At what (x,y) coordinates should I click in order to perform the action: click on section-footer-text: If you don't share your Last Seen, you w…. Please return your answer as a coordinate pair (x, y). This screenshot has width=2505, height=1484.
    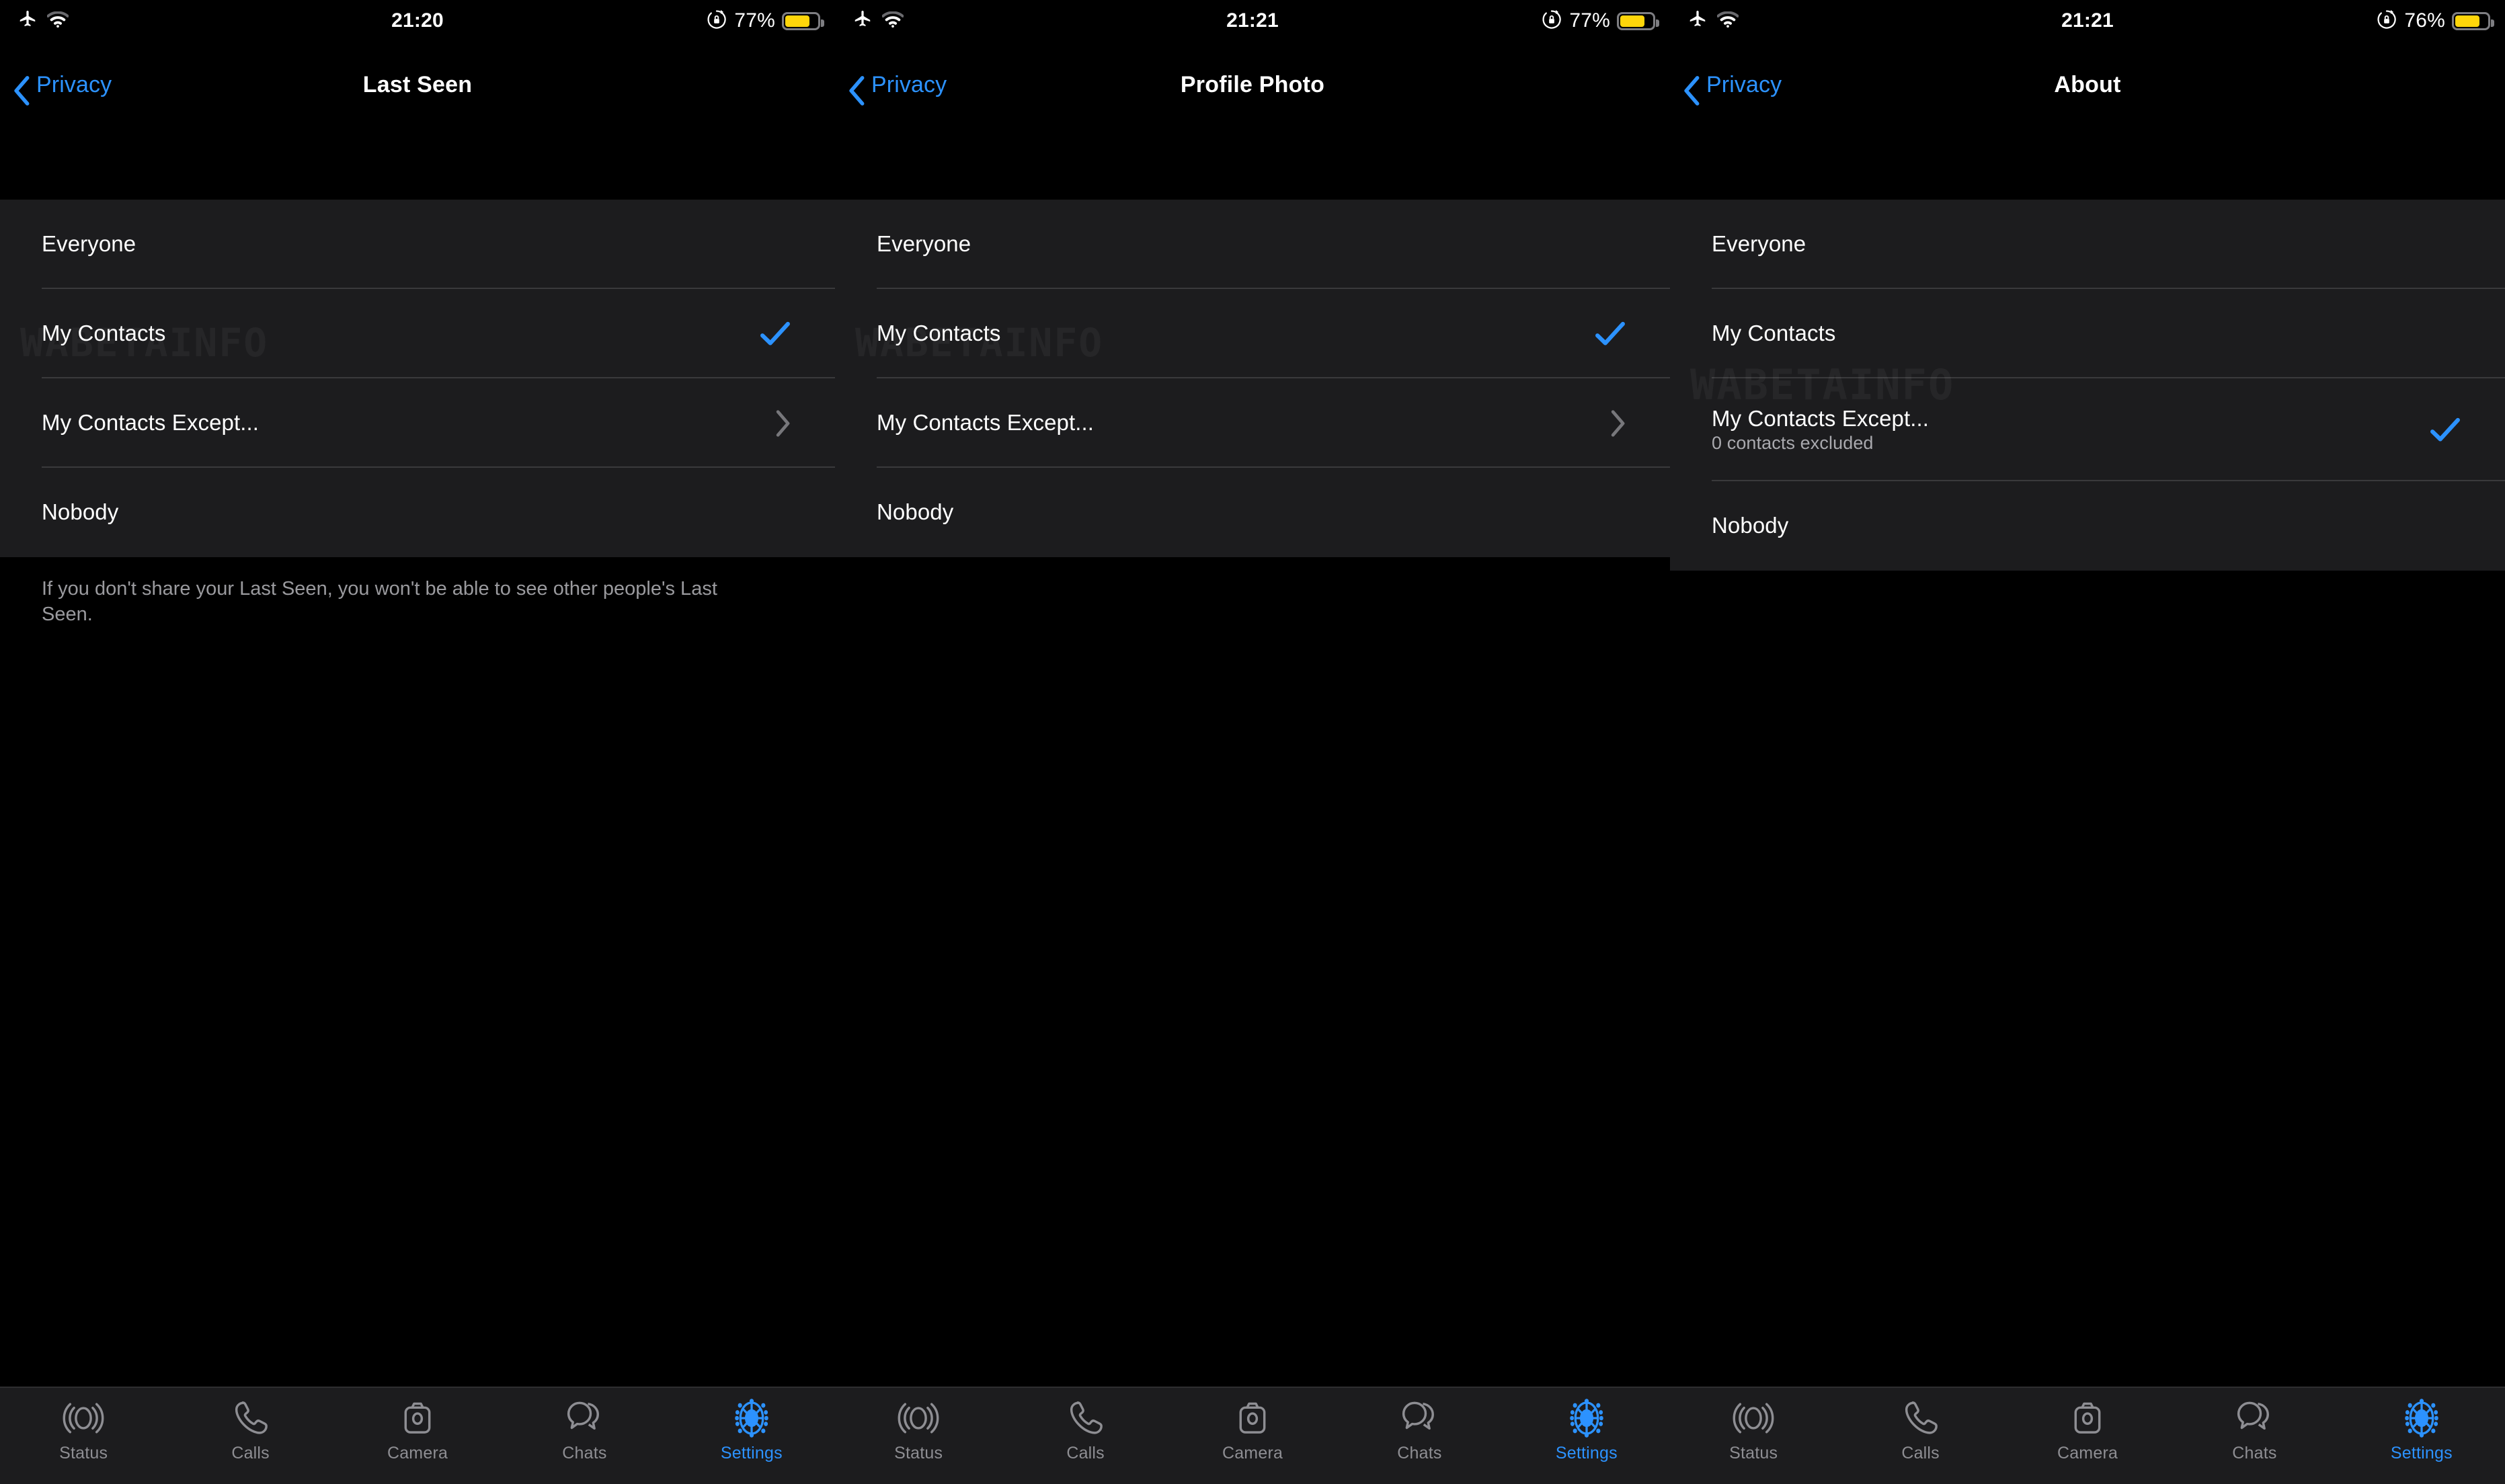
    Looking at the image, I should click on (379, 602).